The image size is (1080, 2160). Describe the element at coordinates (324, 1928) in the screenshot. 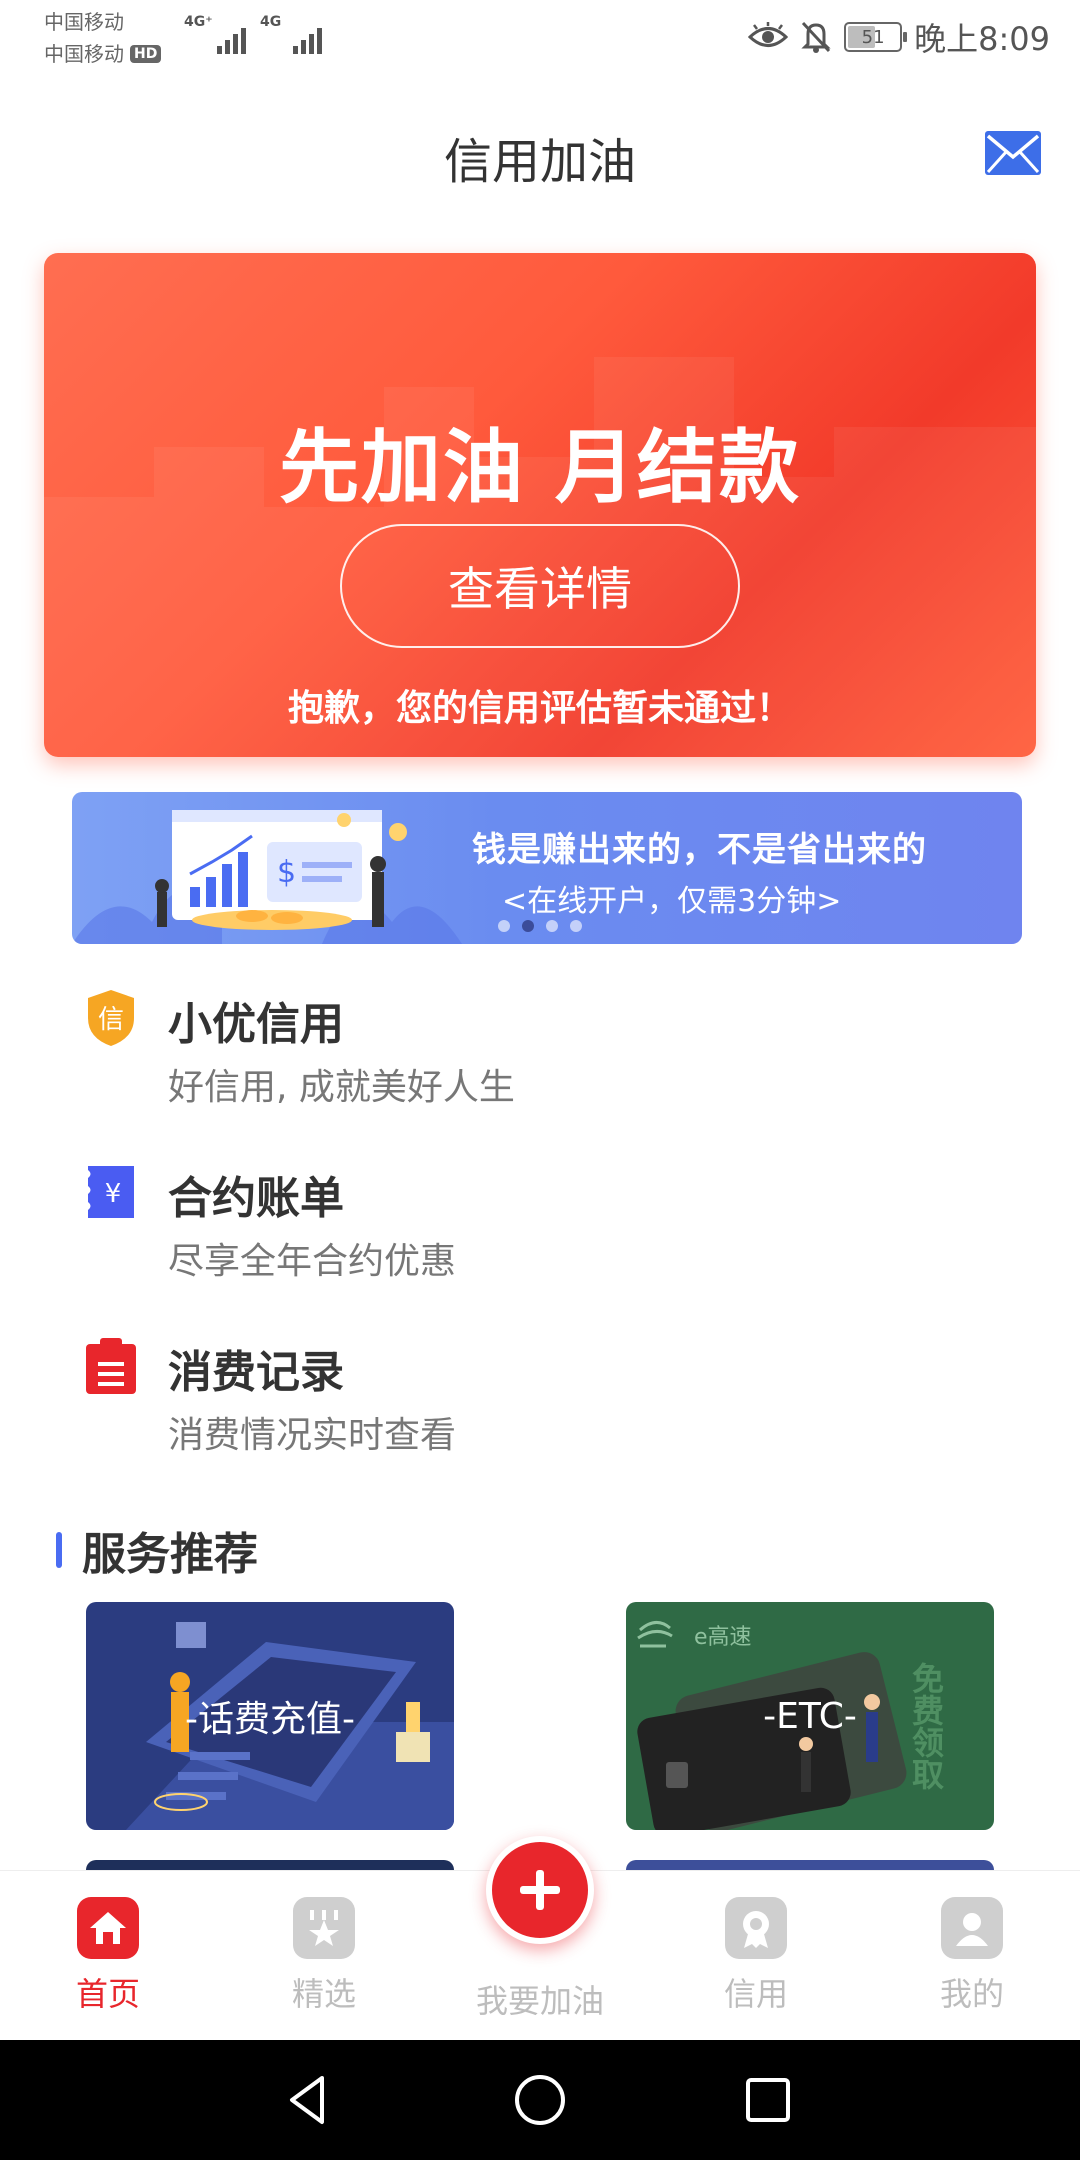

I see `featured-star-icon` at that location.